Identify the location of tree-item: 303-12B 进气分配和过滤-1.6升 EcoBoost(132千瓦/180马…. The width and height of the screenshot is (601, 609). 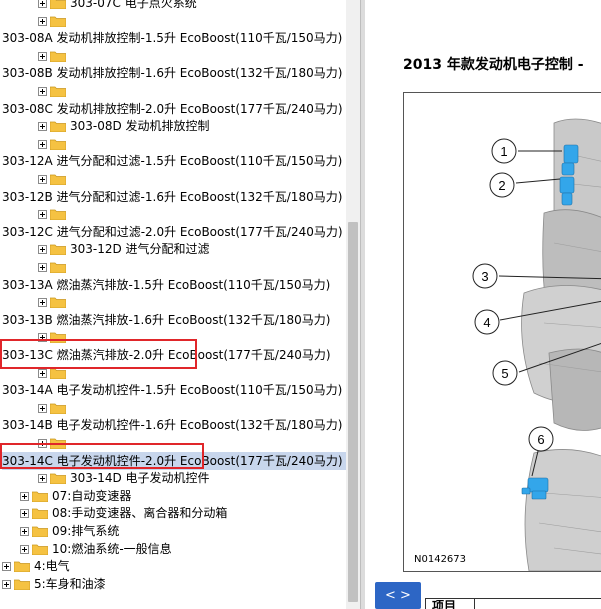
(172, 197).